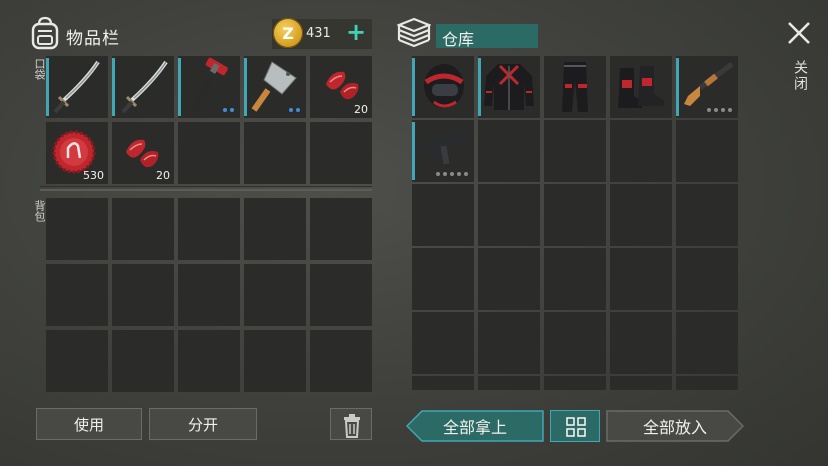 The width and height of the screenshot is (828, 466). I want to click on biker-boots-icon, so click(641, 87).